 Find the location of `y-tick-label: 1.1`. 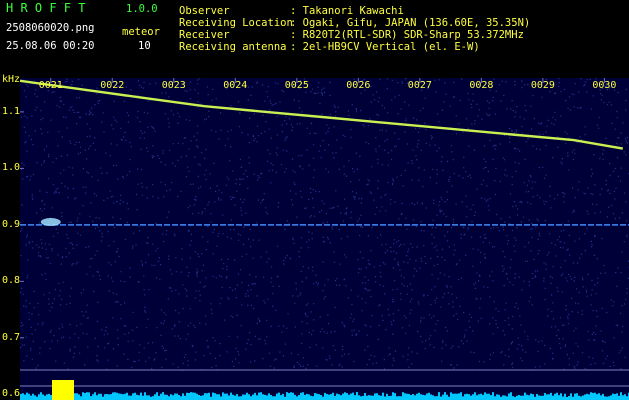

y-tick-label: 1.1 is located at coordinates (11, 111).